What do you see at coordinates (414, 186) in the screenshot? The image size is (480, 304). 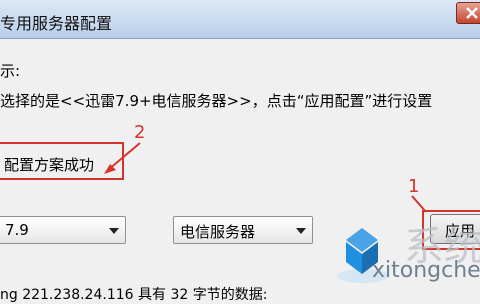 I see `annotation-number-1: 1` at bounding box center [414, 186].